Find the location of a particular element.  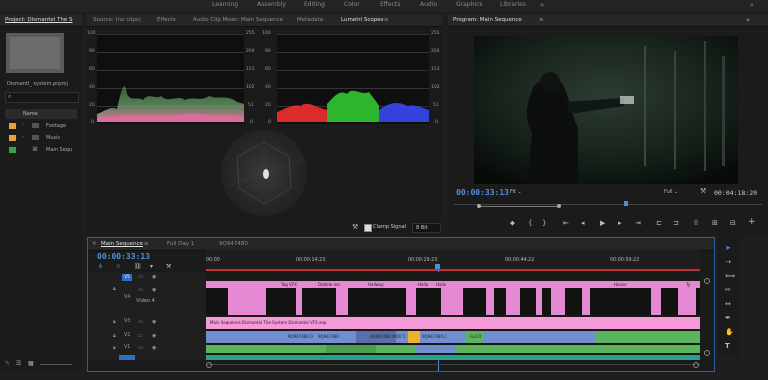

timeline-horizontal-scrollbar is located at coordinates (453, 365).